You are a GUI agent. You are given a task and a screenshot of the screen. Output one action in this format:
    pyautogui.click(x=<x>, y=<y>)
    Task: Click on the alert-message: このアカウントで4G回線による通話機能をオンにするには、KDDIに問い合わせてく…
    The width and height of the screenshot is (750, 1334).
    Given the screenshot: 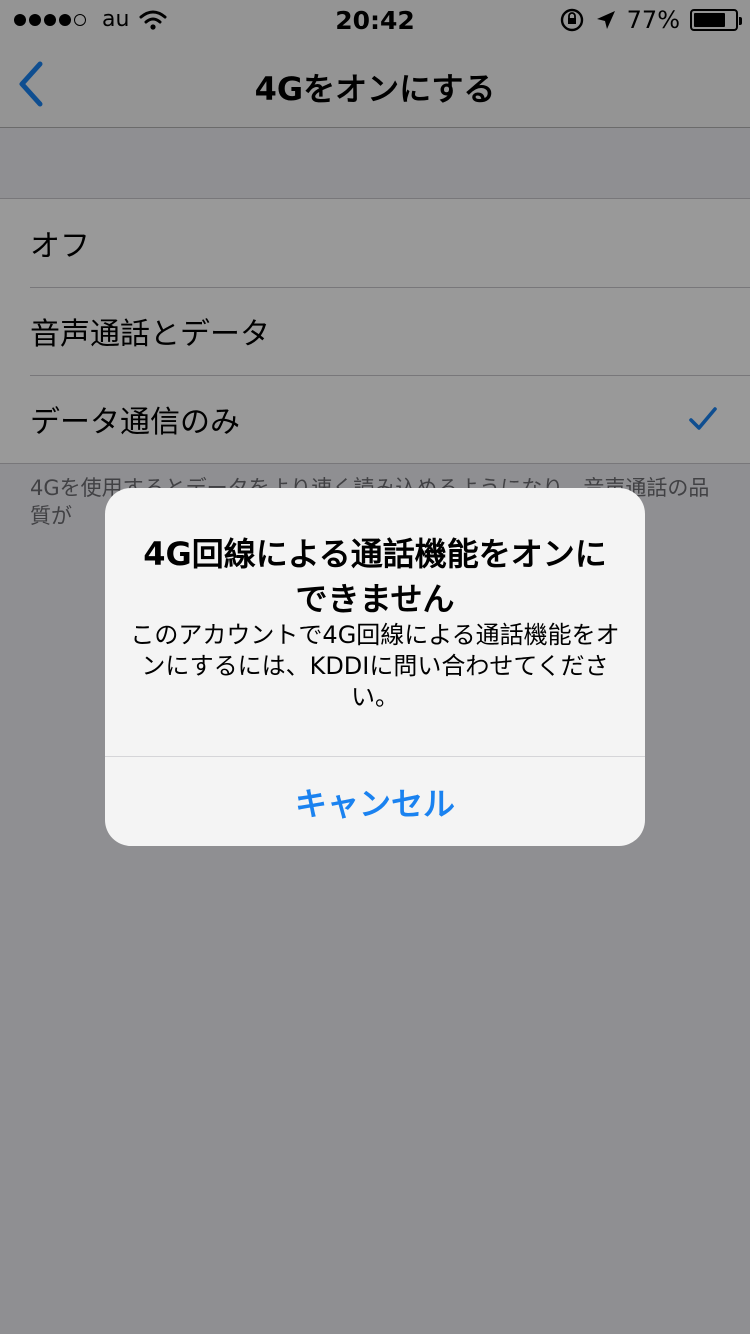 What is the action you would take?
    pyautogui.click(x=375, y=666)
    